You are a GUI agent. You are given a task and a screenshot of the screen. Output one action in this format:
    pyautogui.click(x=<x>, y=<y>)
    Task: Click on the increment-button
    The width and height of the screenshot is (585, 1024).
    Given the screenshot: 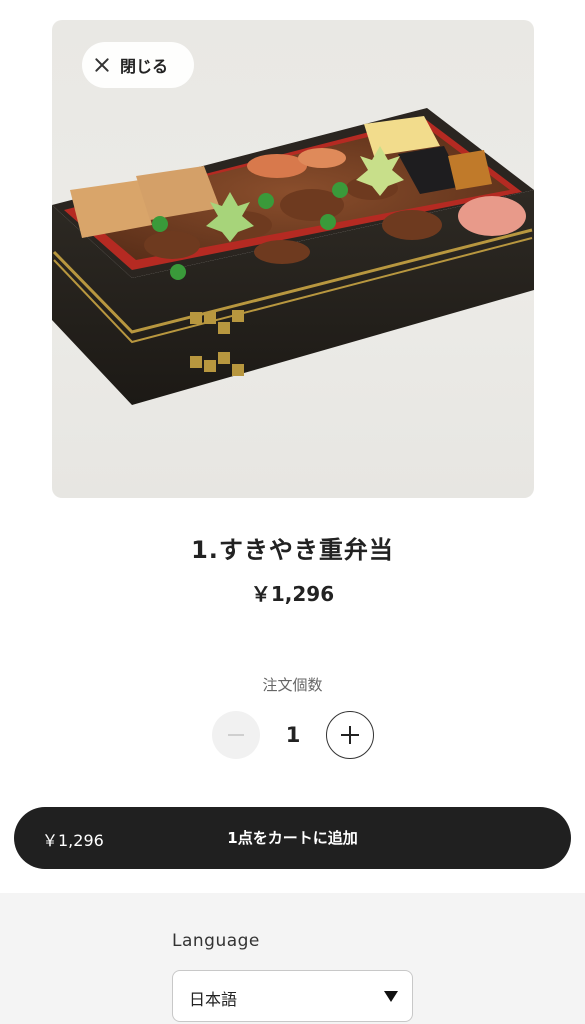 What is the action you would take?
    pyautogui.click(x=350, y=735)
    